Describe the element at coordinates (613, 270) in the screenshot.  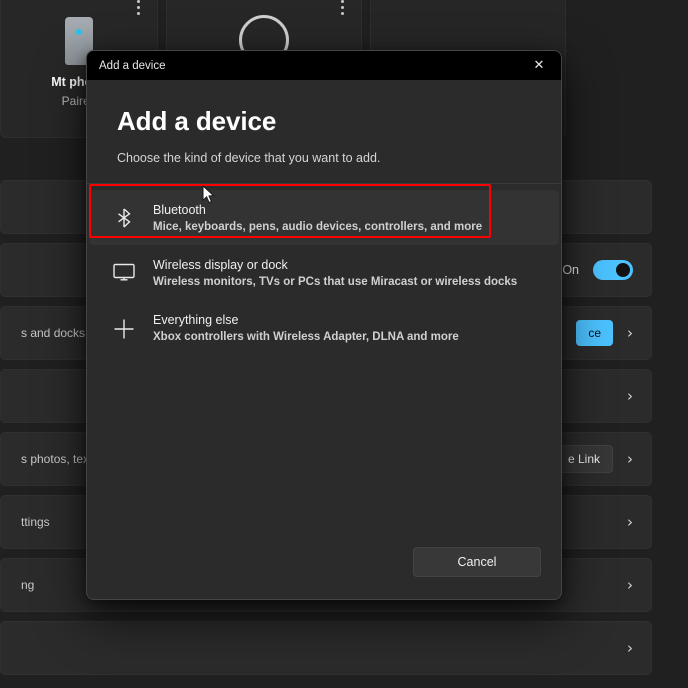
I see `bluetooth-toggle` at that location.